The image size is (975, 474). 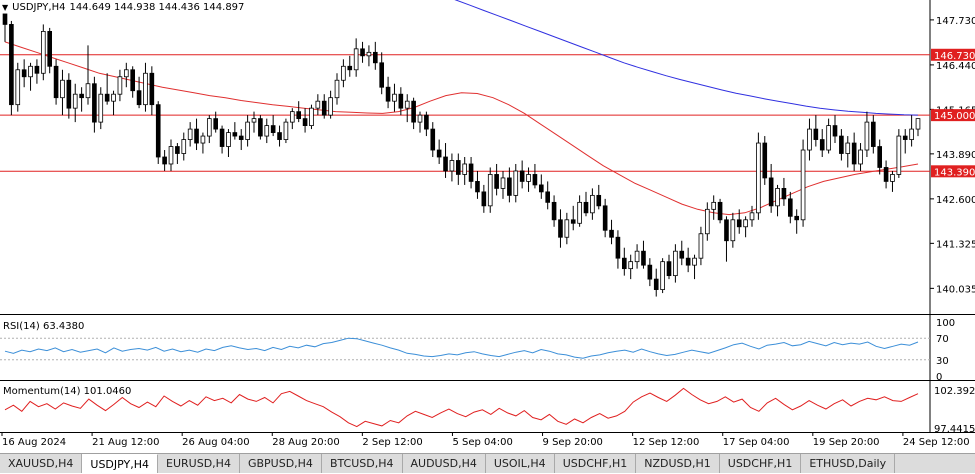 I want to click on time-tick-label: 28 Aug 20:00, so click(x=305, y=442).